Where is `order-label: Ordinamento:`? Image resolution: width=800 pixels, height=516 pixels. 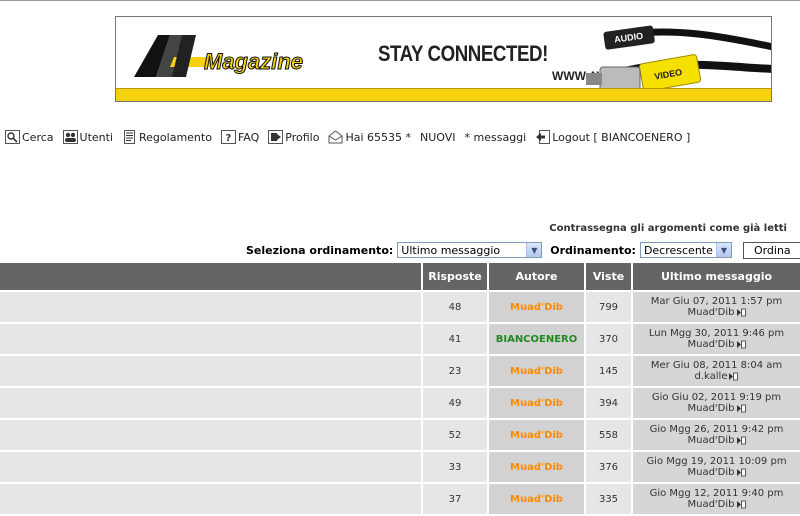 order-label: Ordinamento: is located at coordinates (593, 250).